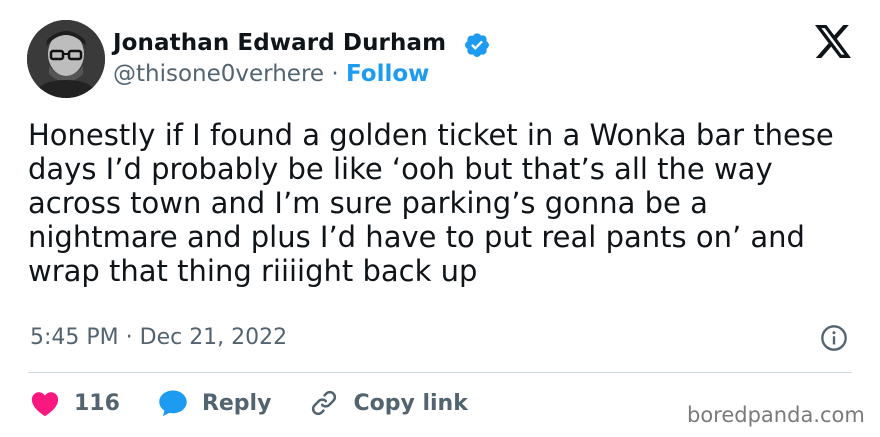 This screenshot has width=880, height=437. I want to click on info-icon, so click(834, 338).